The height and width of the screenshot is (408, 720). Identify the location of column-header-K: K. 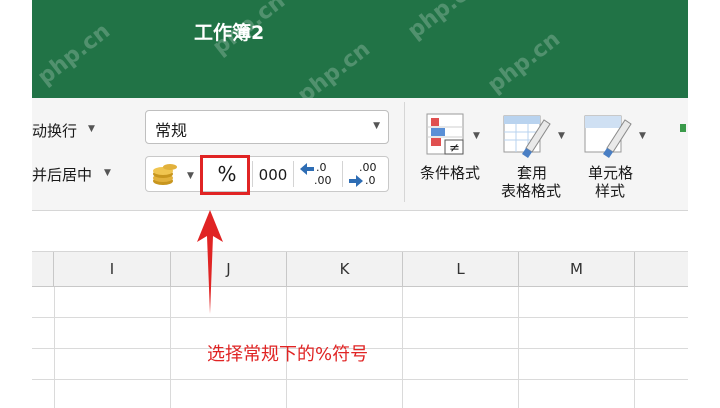
(345, 269).